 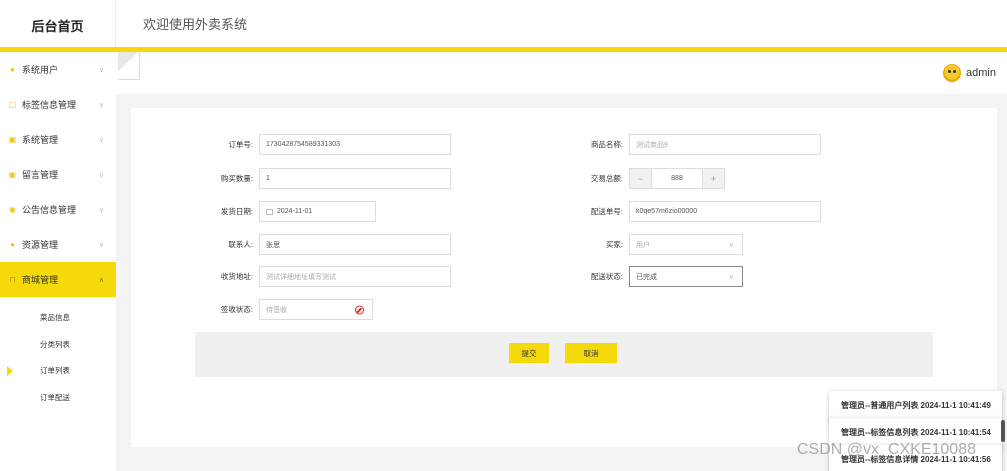 What do you see at coordinates (317, 211) in the screenshot?
I see `ship-date-picker: 2024-11-01` at bounding box center [317, 211].